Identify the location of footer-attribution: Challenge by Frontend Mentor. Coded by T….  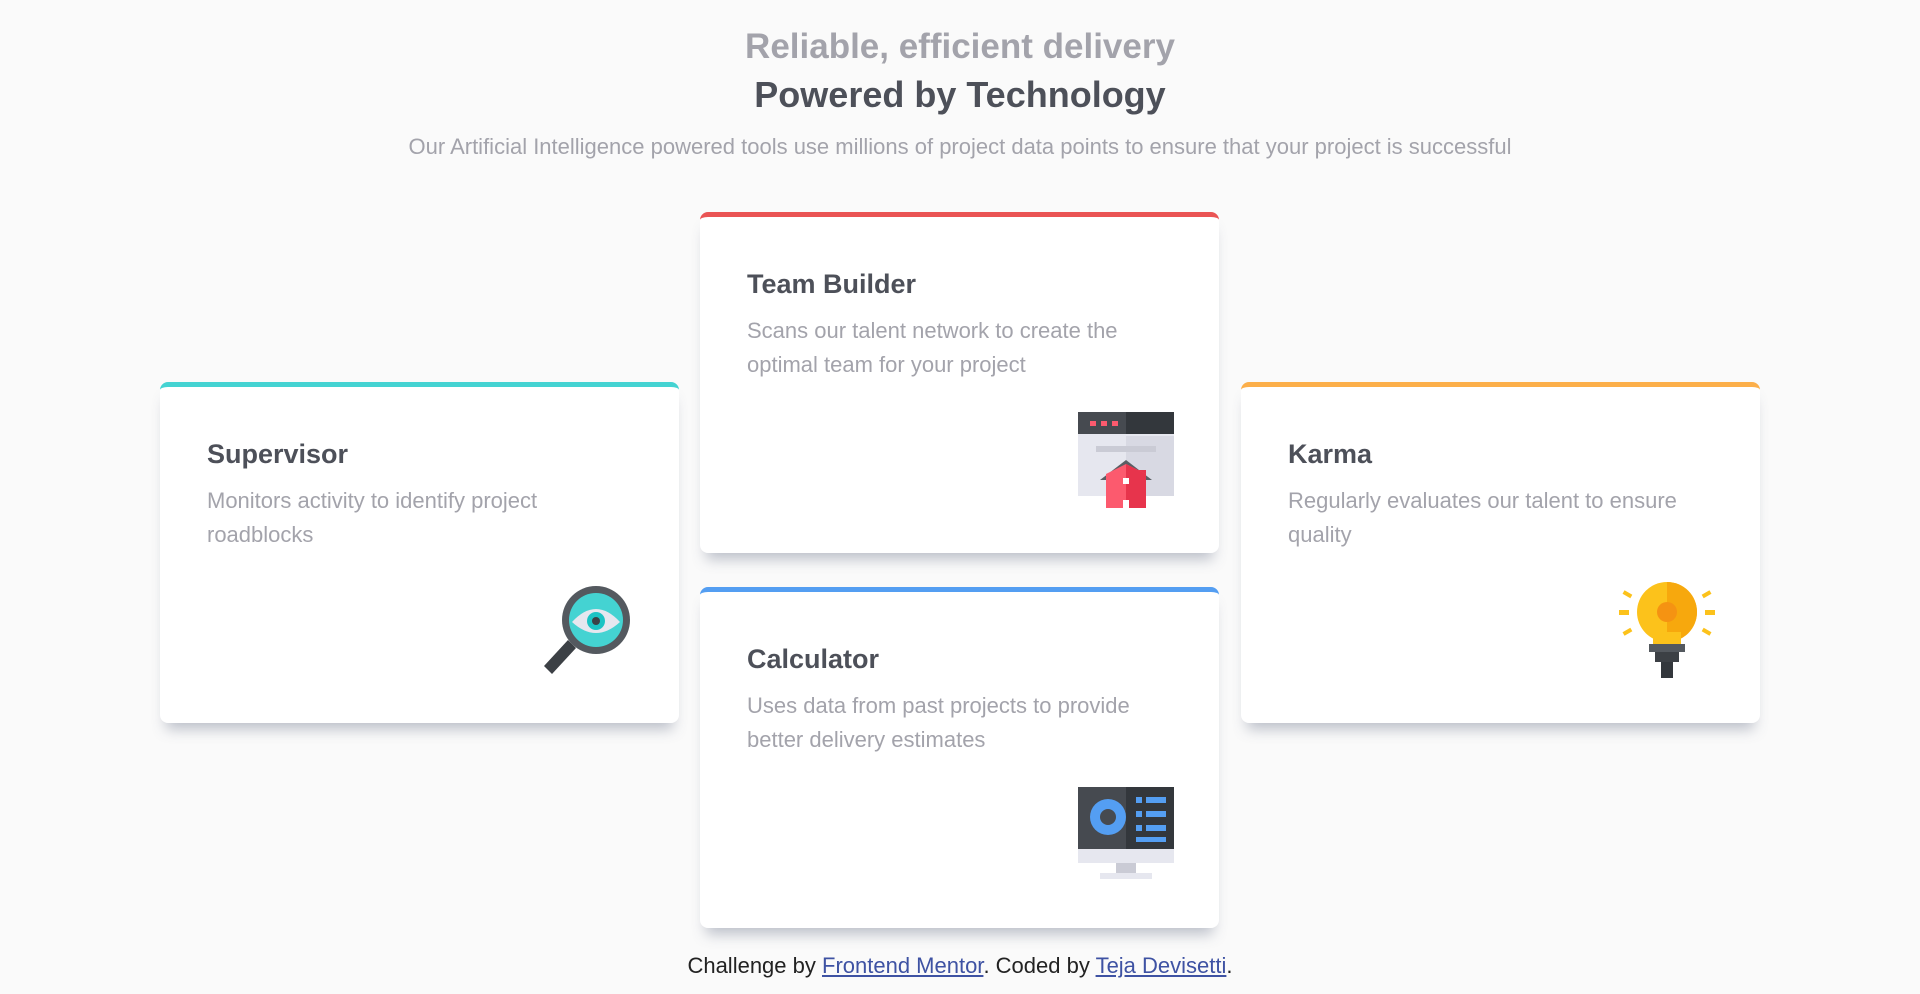
(960, 966).